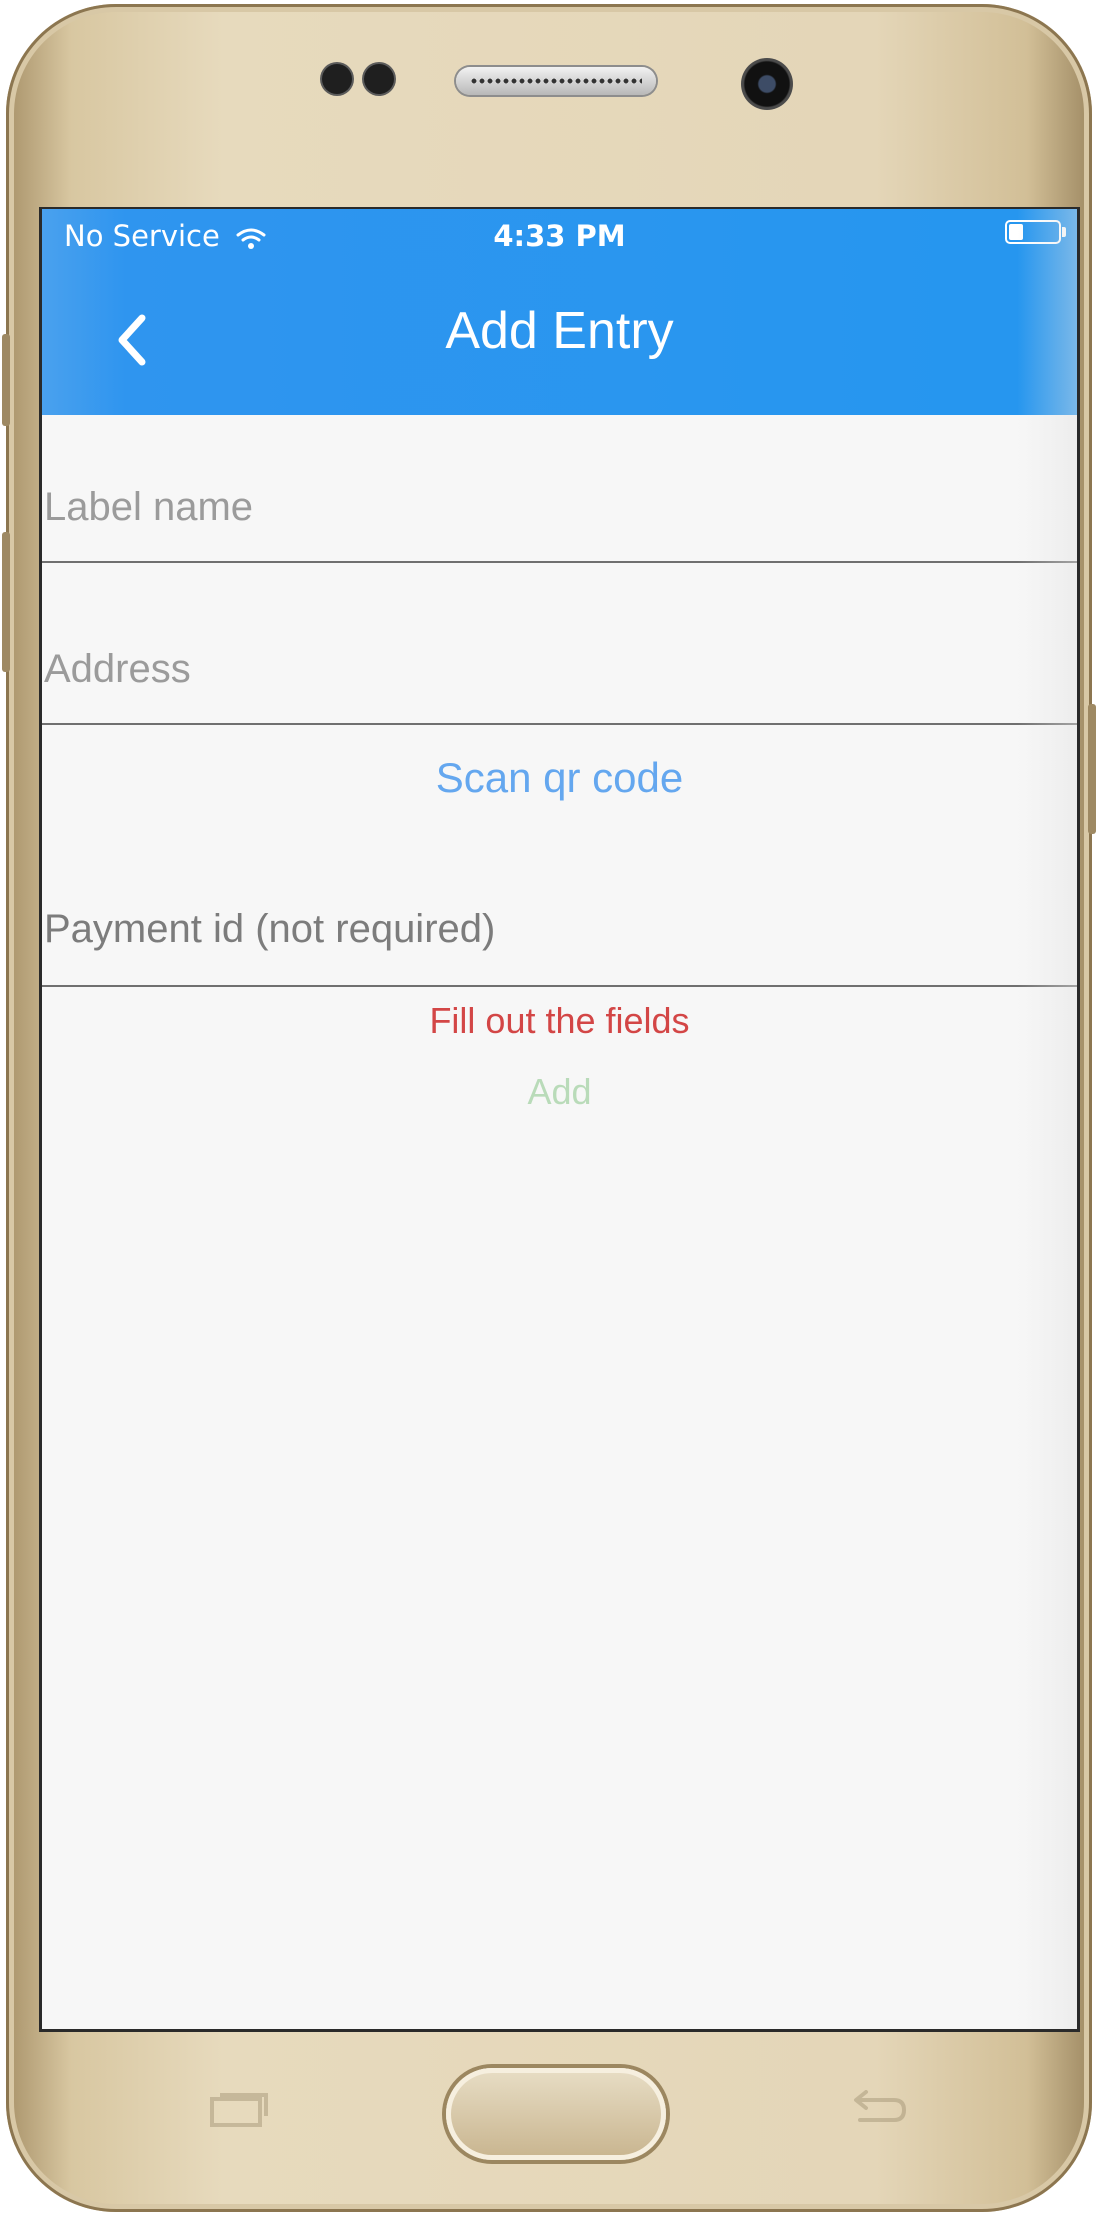 The image size is (1100, 2219). What do you see at coordinates (556, 2114) in the screenshot?
I see `home-button` at bounding box center [556, 2114].